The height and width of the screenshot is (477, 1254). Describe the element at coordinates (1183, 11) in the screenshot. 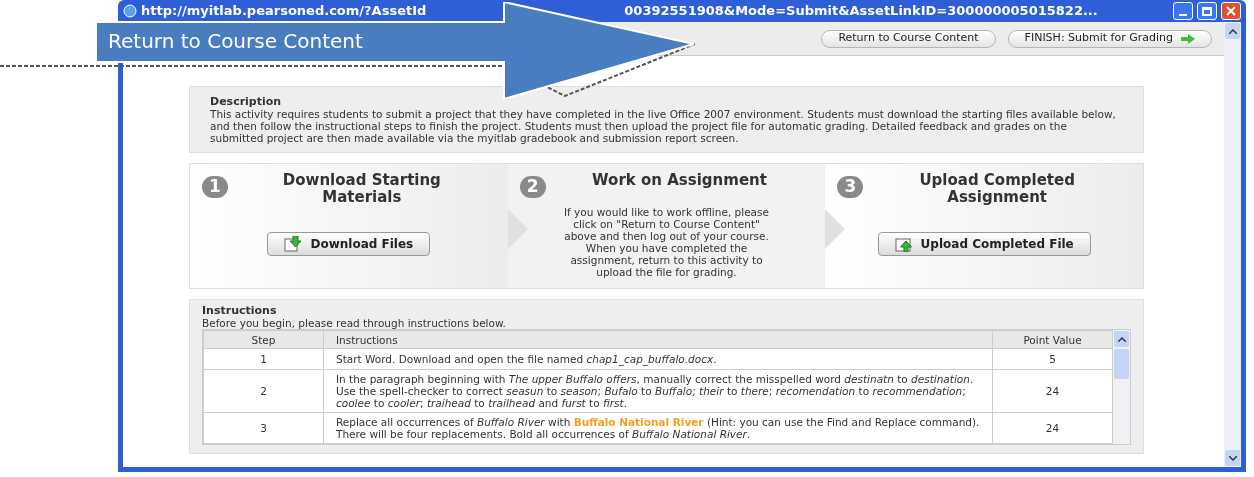

I see `minimize-button` at that location.